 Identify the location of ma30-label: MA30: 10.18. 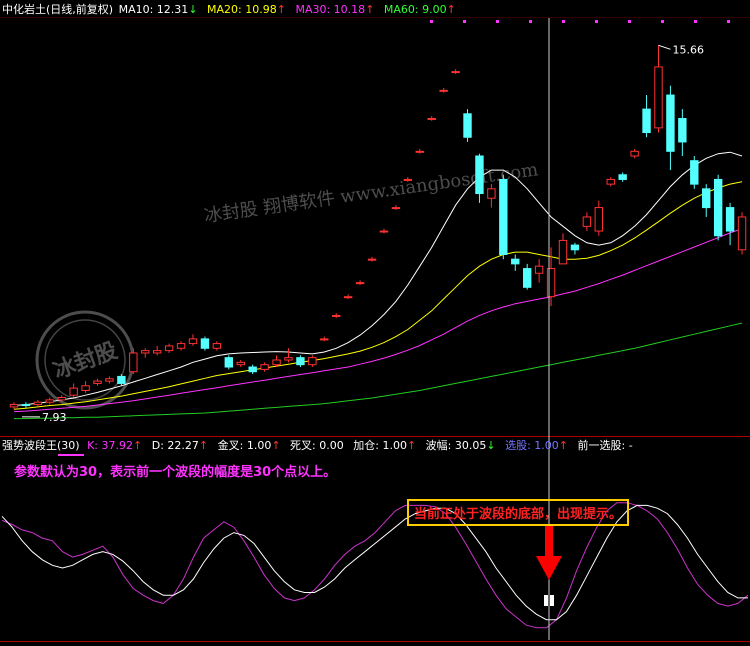
(330, 9).